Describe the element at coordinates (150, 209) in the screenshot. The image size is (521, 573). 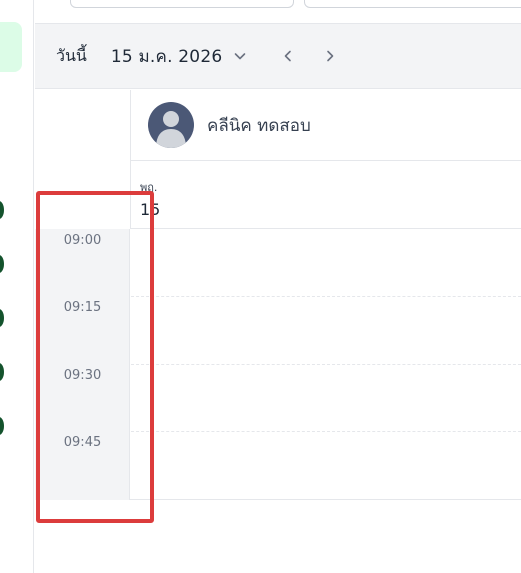
I see `day-number: 15` at that location.